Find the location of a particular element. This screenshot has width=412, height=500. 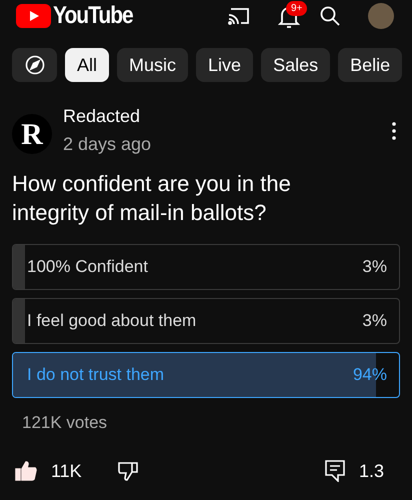

comment-count: 1.3 is located at coordinates (371, 471).